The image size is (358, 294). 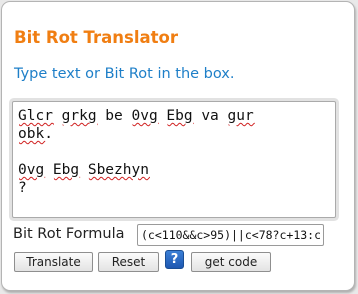 I want to click on get-code-button: get code, so click(x=231, y=262).